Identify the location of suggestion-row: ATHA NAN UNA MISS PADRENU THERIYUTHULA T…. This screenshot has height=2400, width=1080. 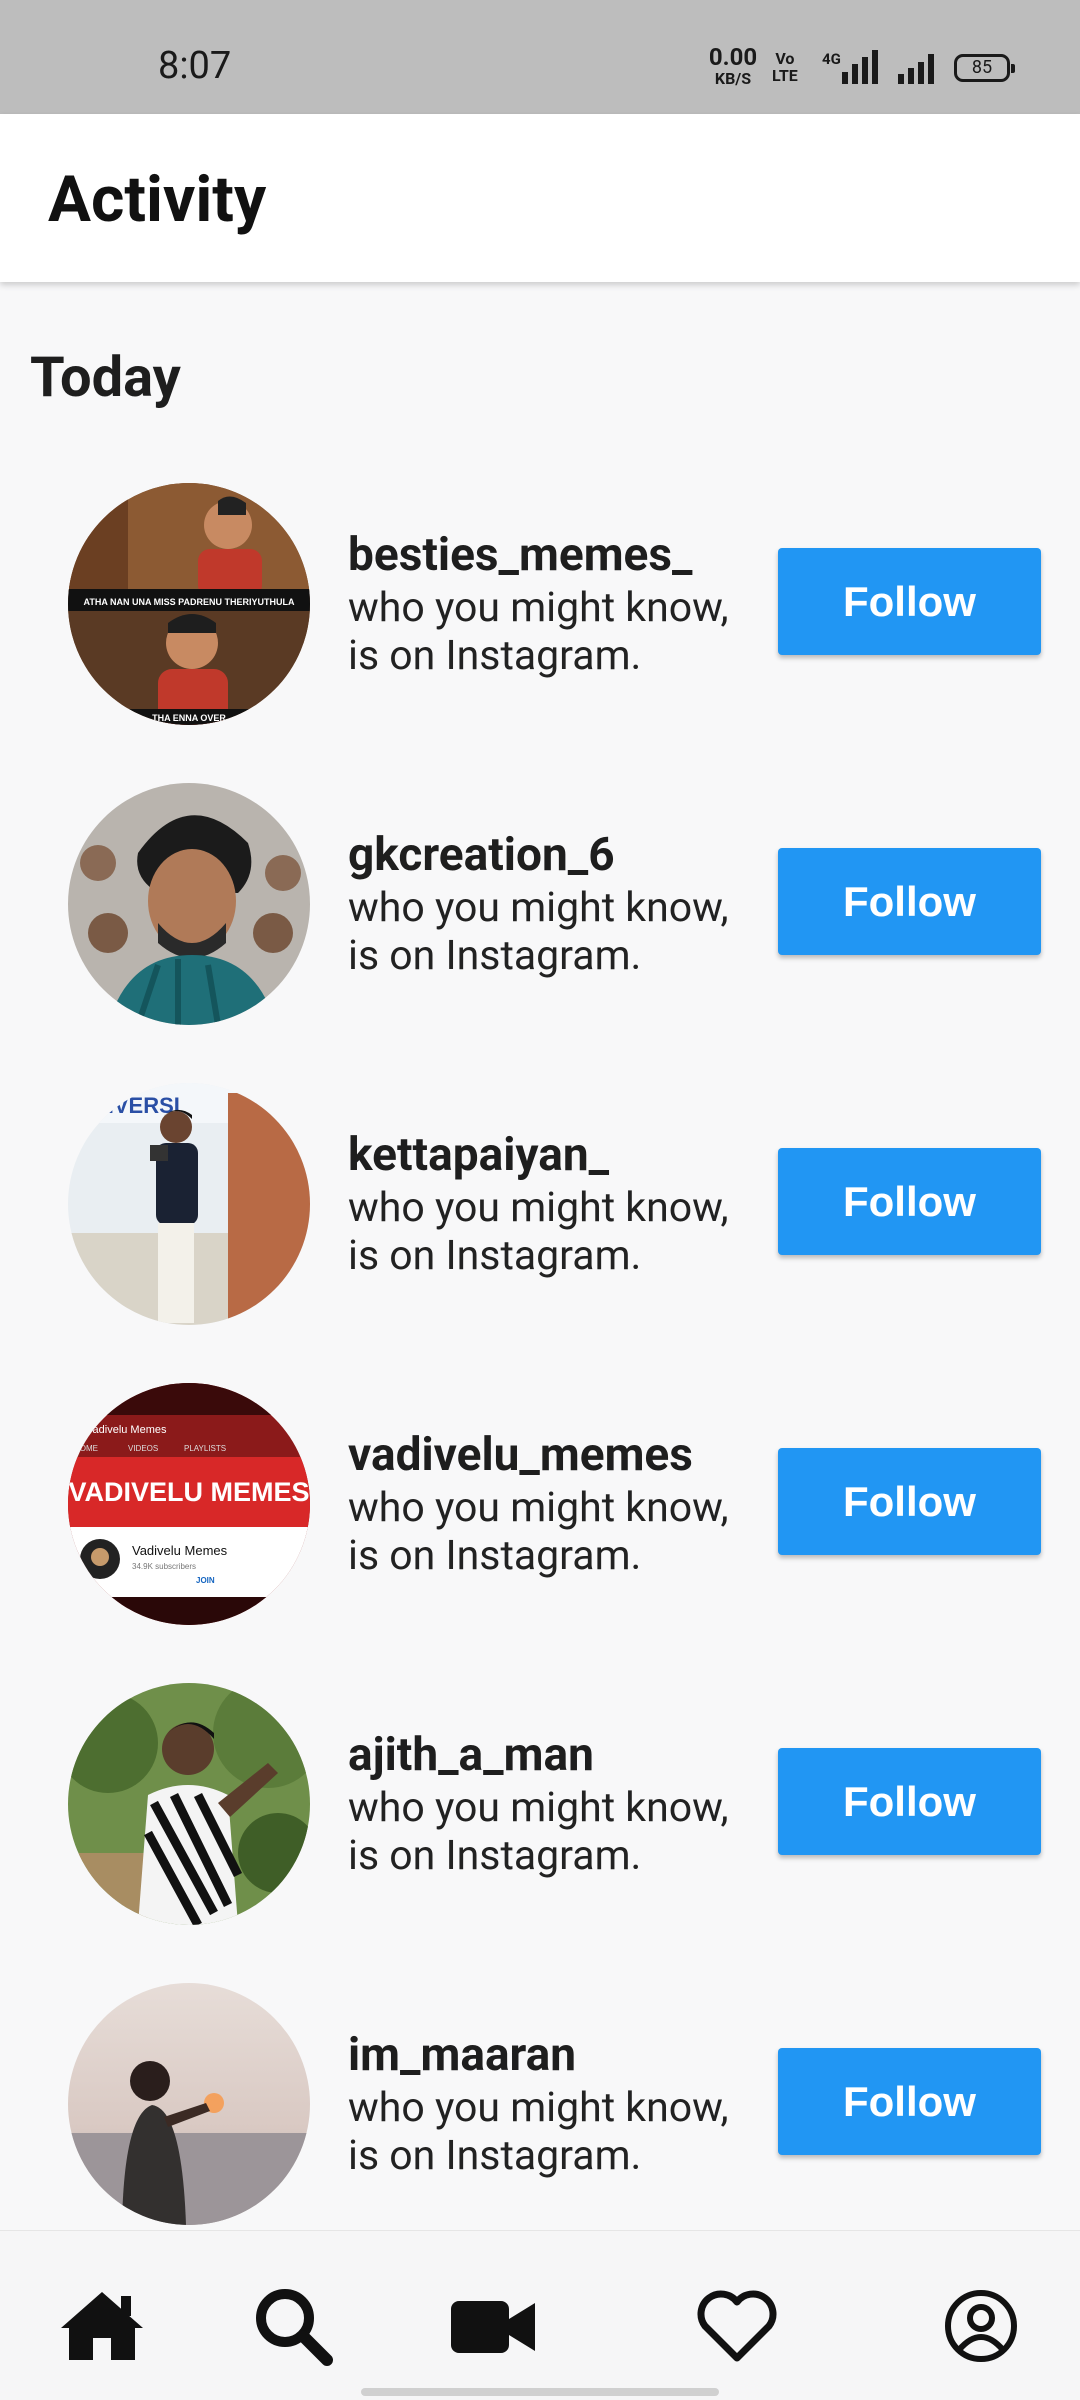
(540, 630).